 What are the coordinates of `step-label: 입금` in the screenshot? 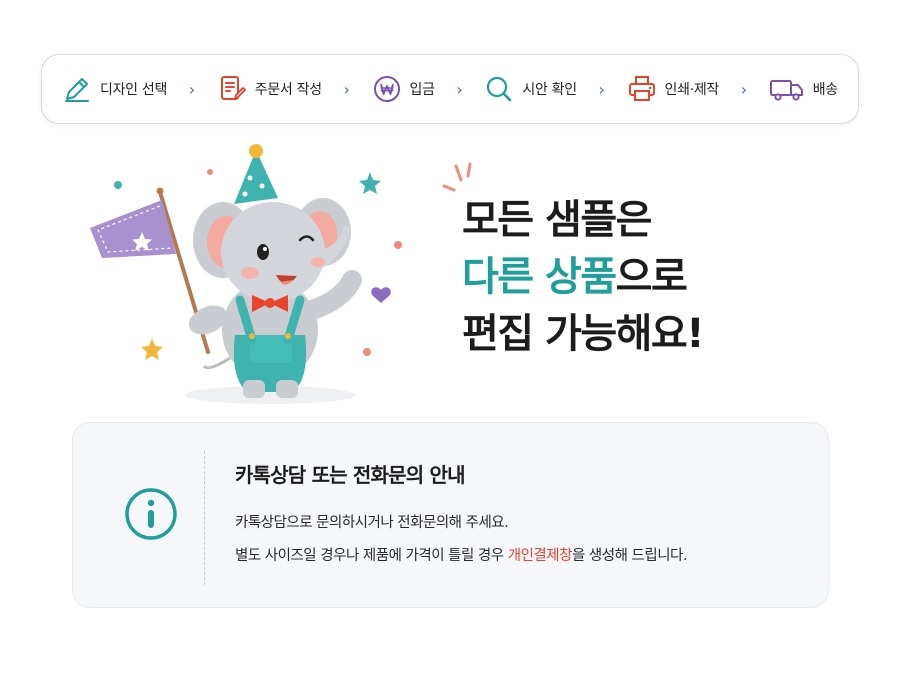 It's located at (422, 90).